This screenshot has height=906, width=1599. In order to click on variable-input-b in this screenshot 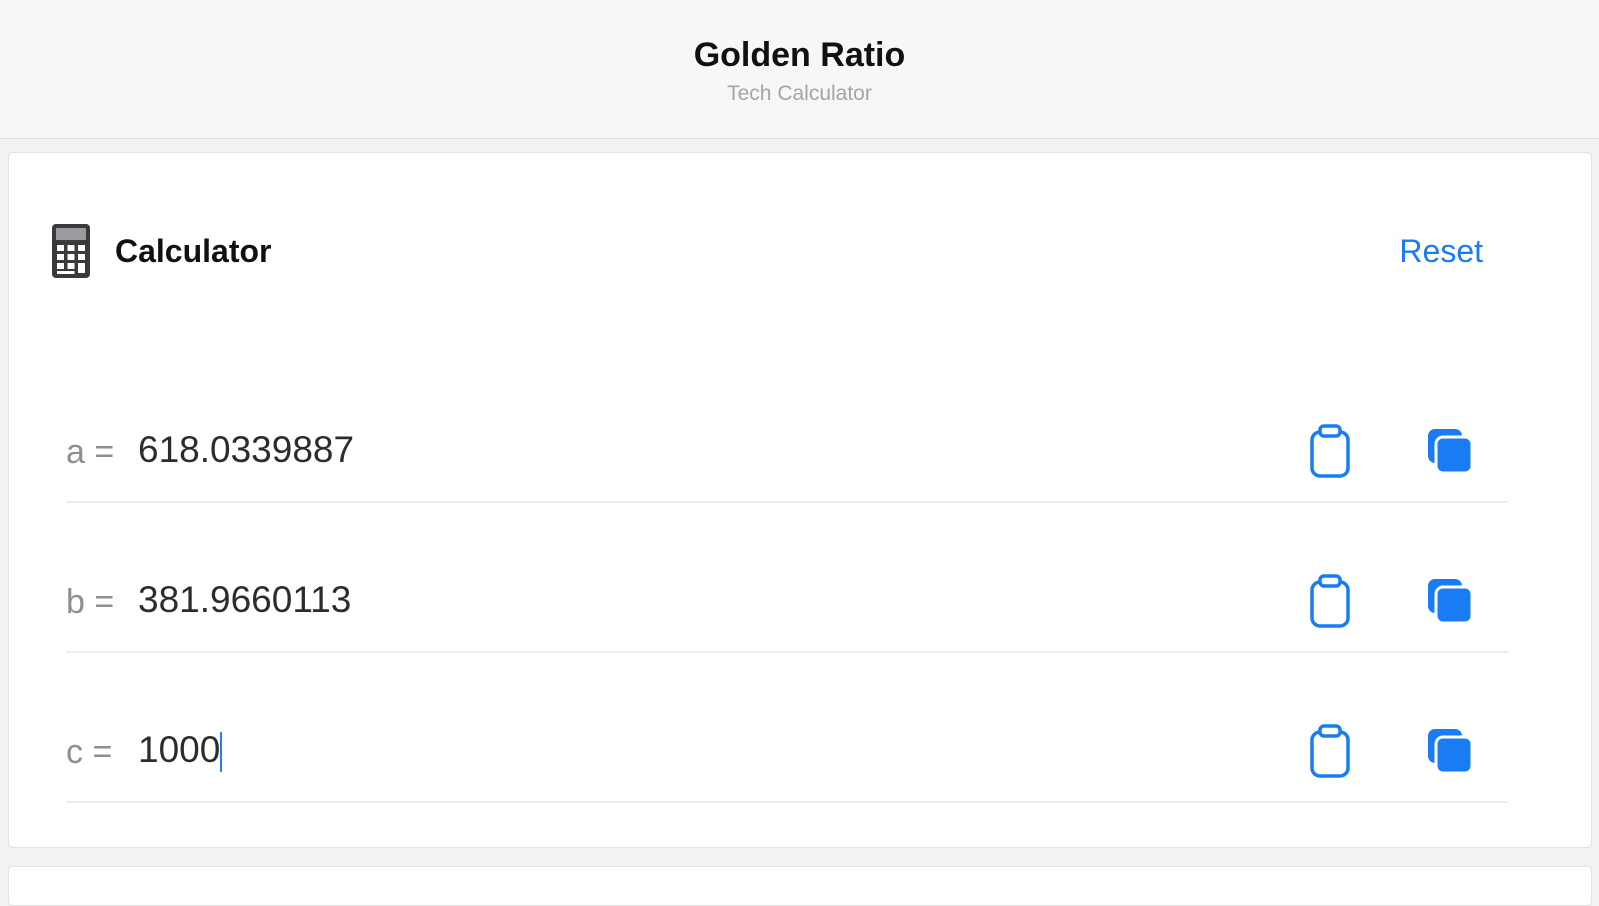, I will do `click(638, 600)`.